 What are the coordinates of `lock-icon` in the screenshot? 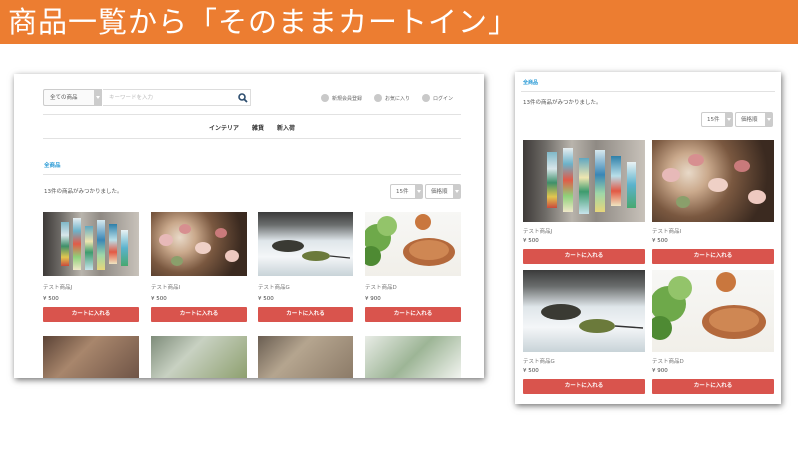 It's located at (426, 98).